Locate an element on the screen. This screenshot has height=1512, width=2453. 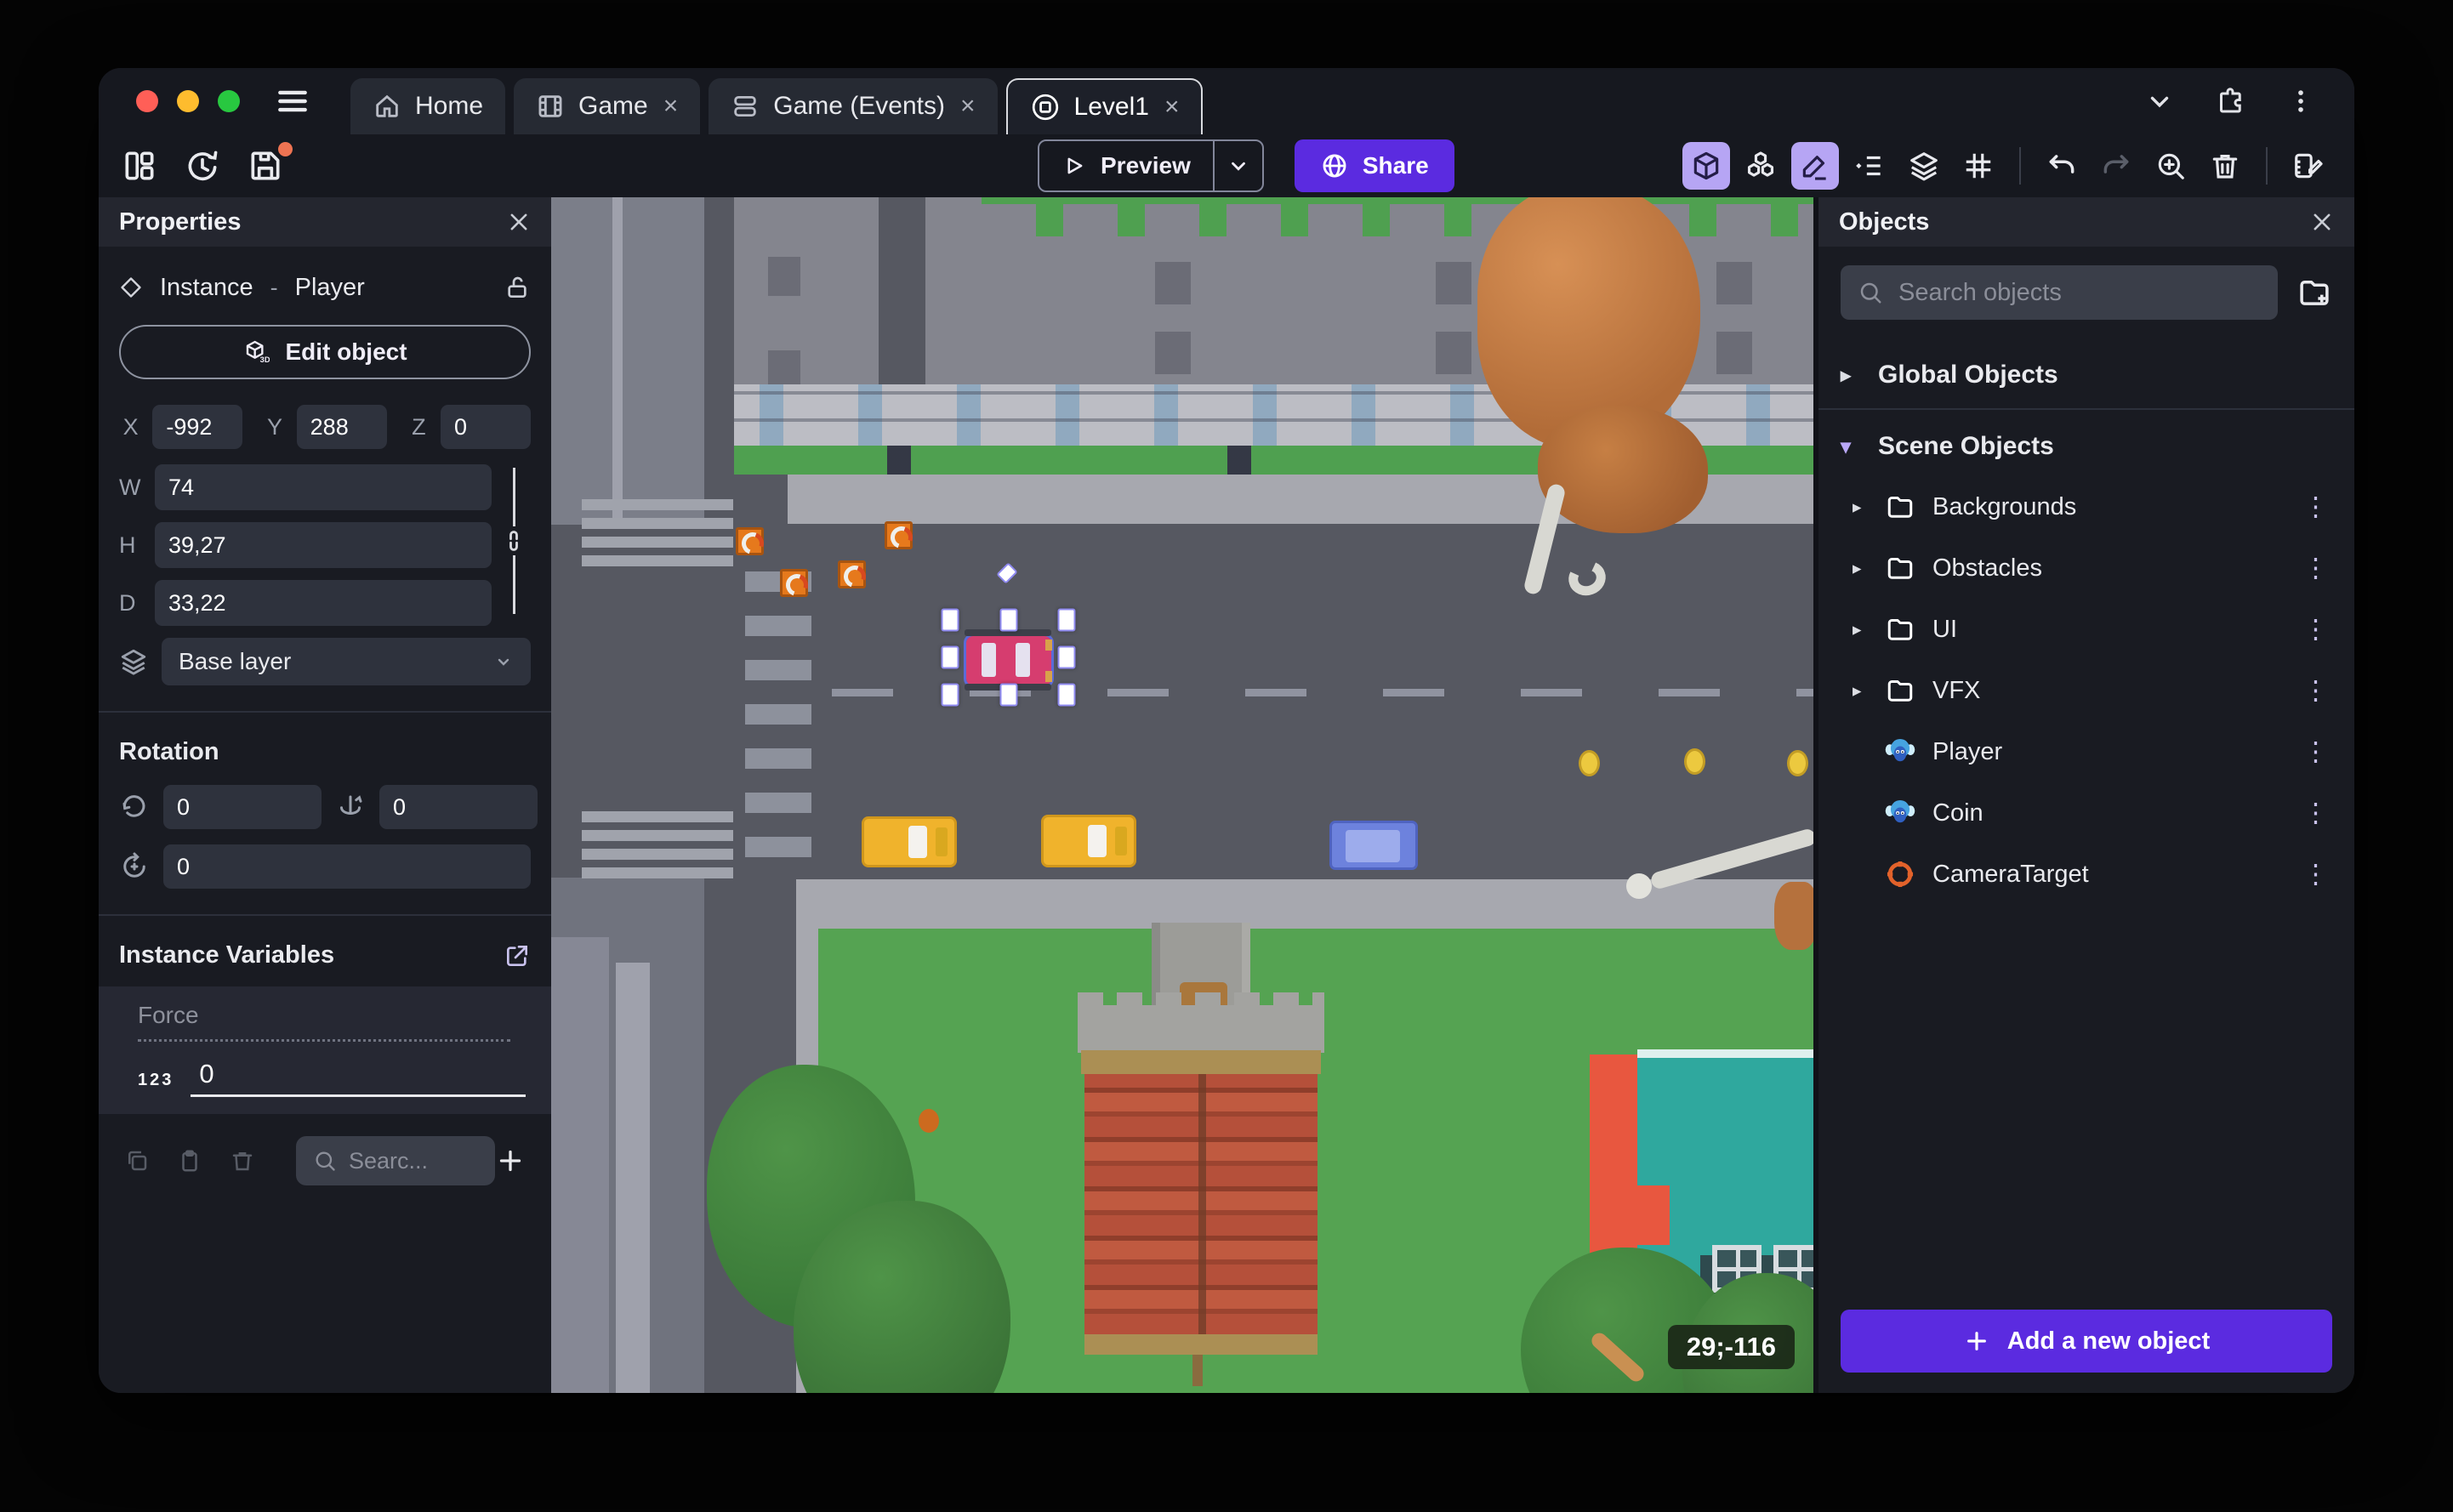
layer-select: Base layer is located at coordinates (346, 661).